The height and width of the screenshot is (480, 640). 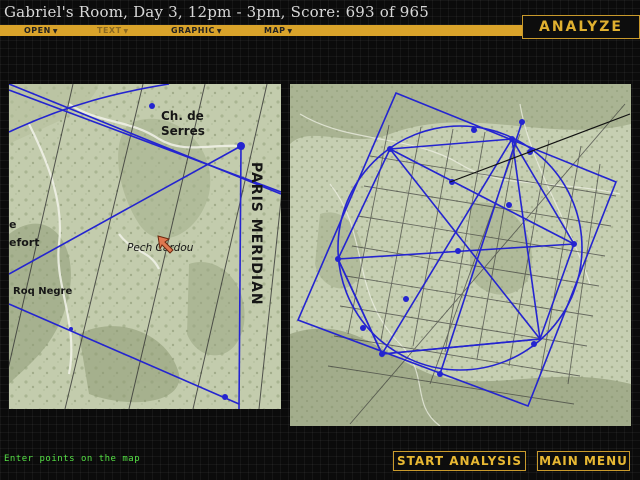 What do you see at coordinates (182, 116) in the screenshot?
I see `map-label-ch-de: Ch. de` at bounding box center [182, 116].